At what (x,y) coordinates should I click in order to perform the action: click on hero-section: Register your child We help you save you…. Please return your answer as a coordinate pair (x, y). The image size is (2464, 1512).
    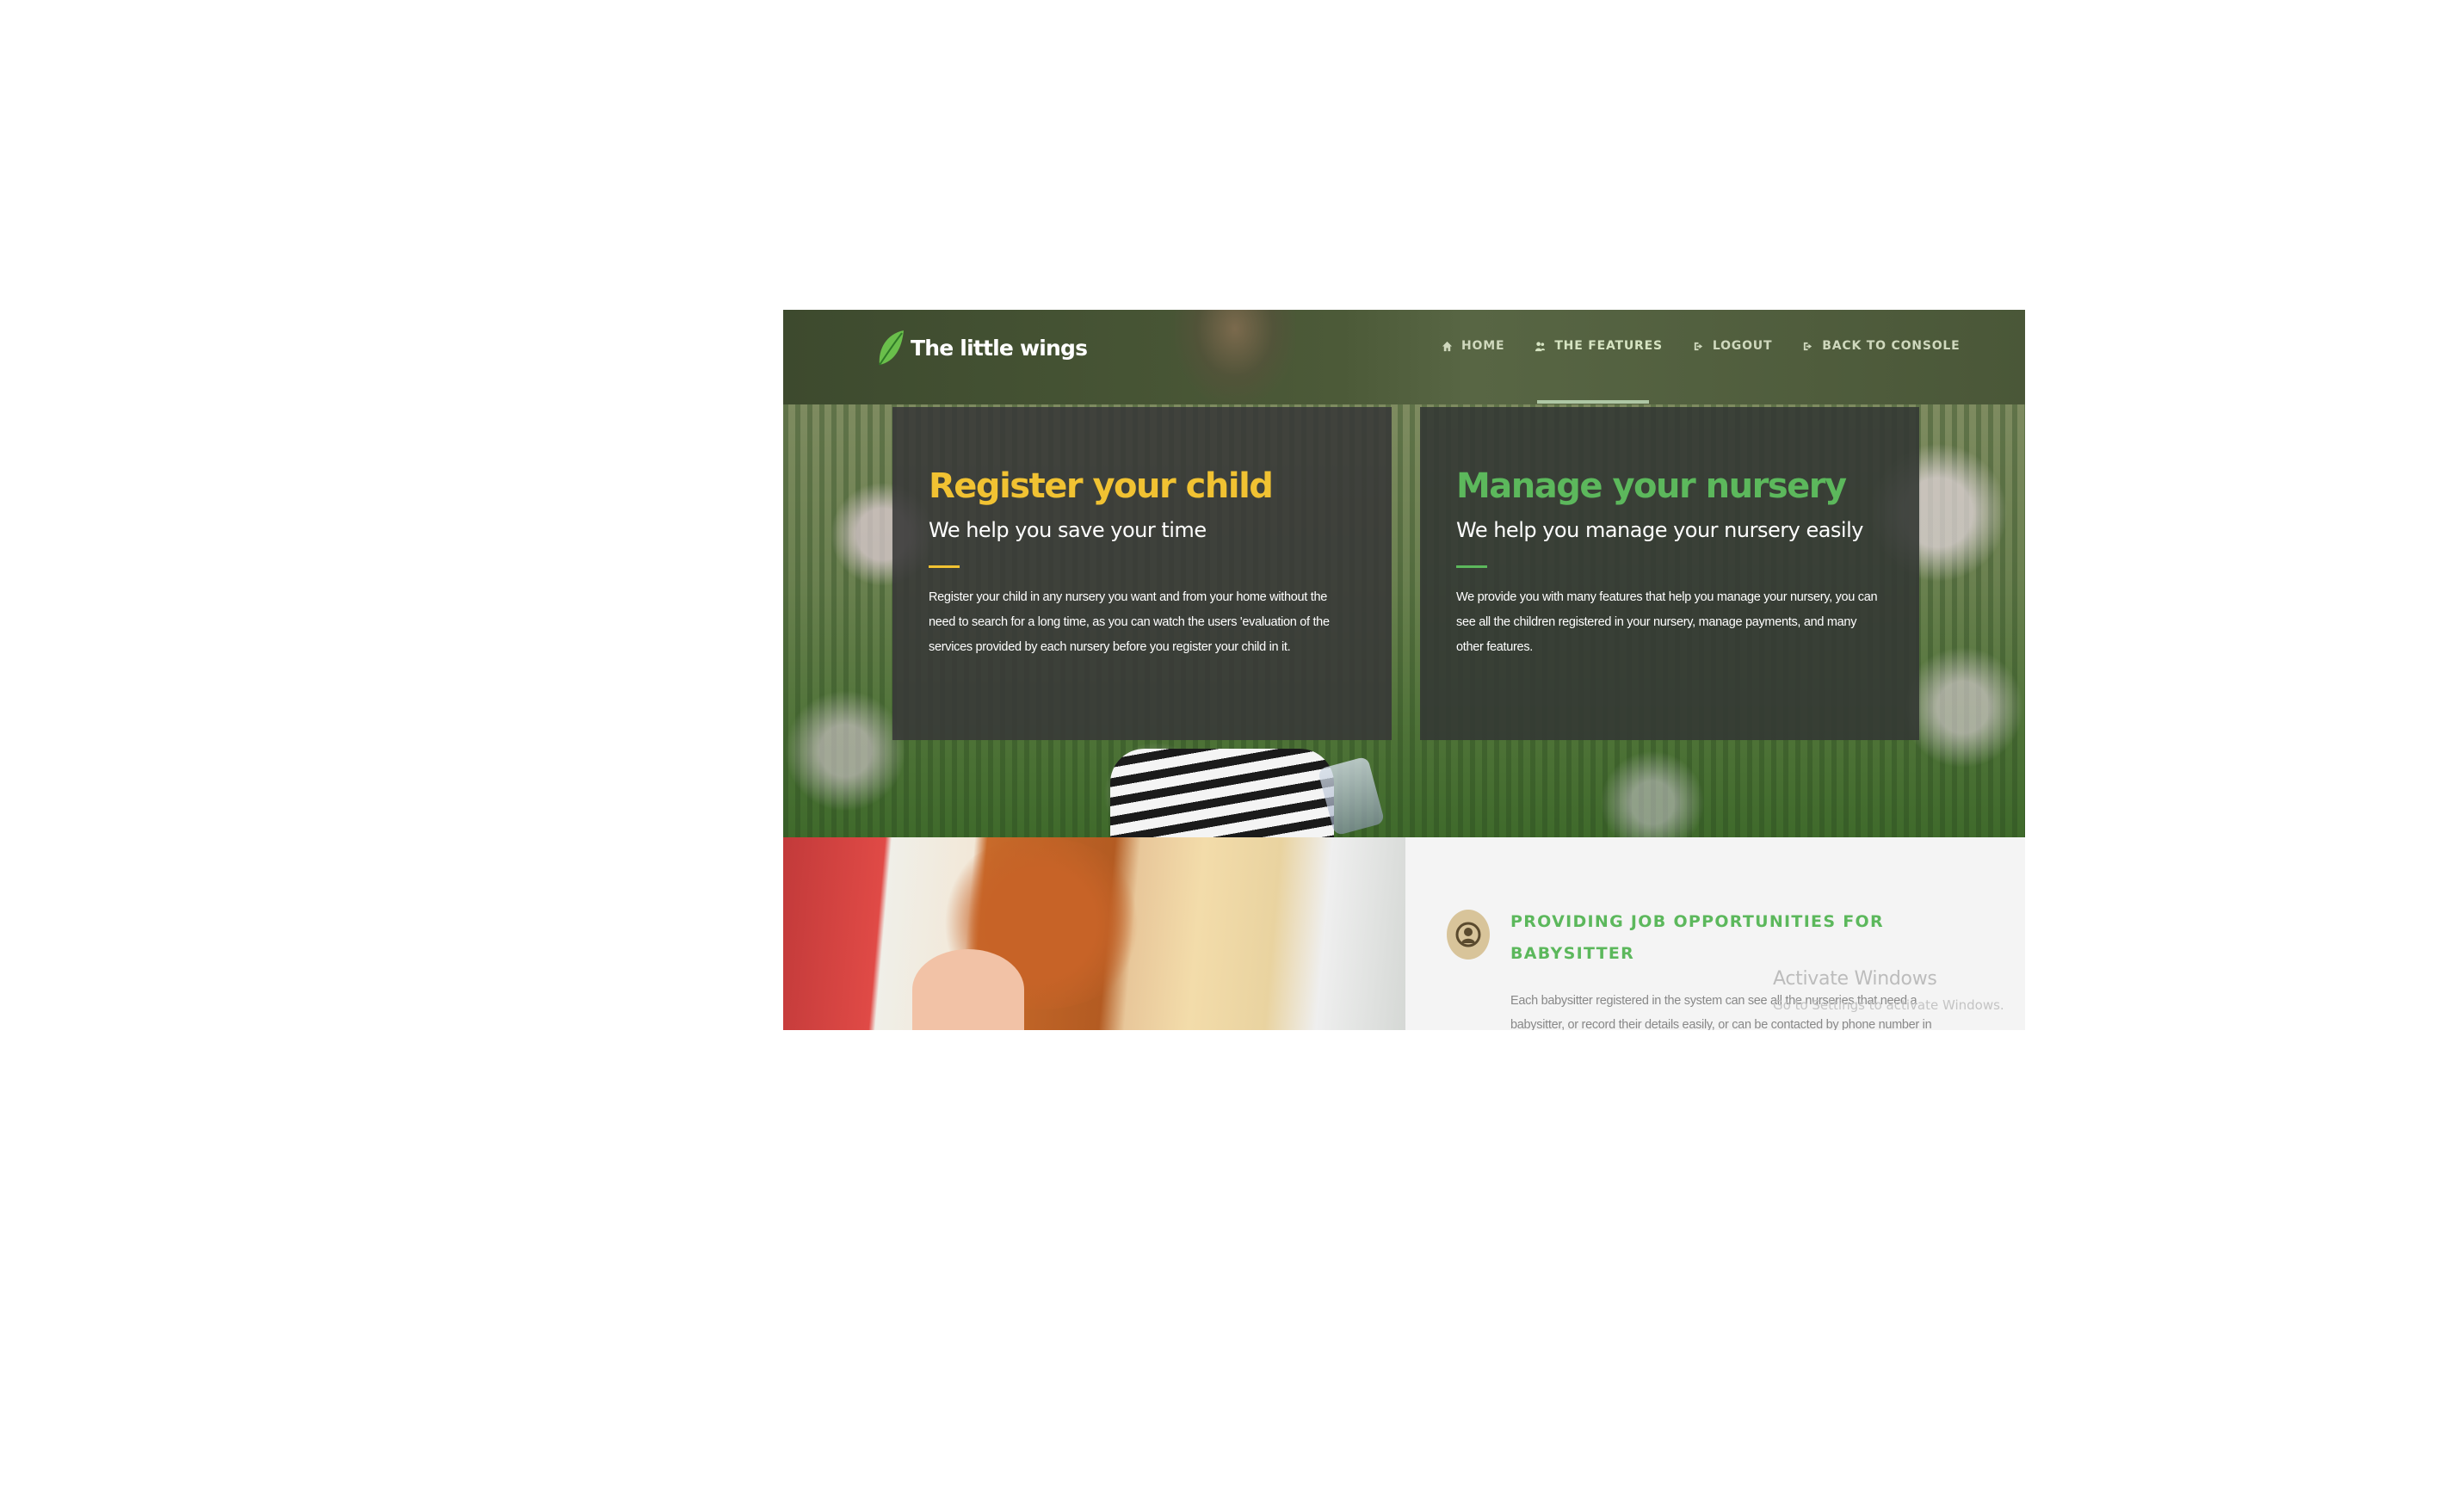
    Looking at the image, I should click on (1404, 620).